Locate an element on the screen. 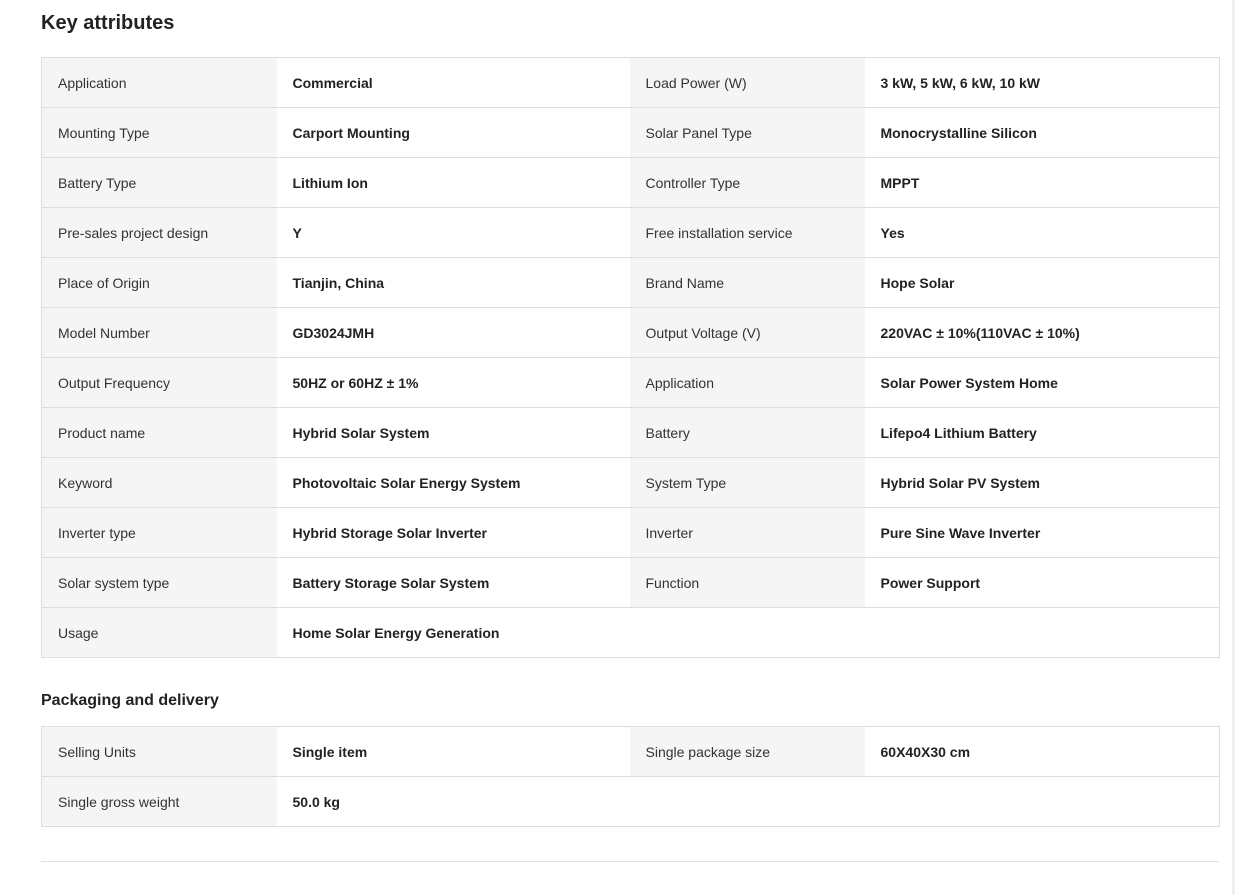  attribute-value: Power Support is located at coordinates (1042, 582).